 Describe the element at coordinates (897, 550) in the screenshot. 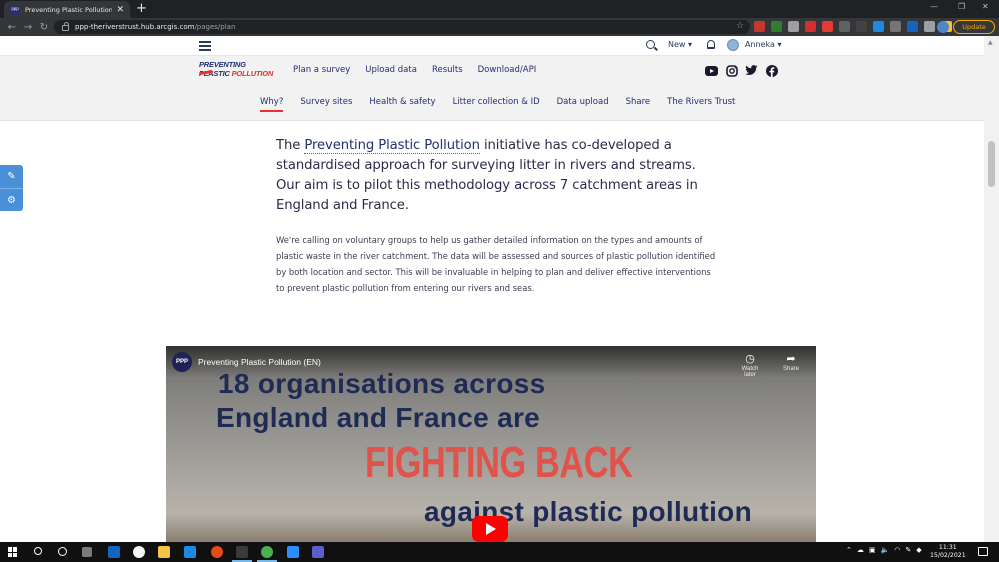

I see `wifi-icon: ◠` at that location.